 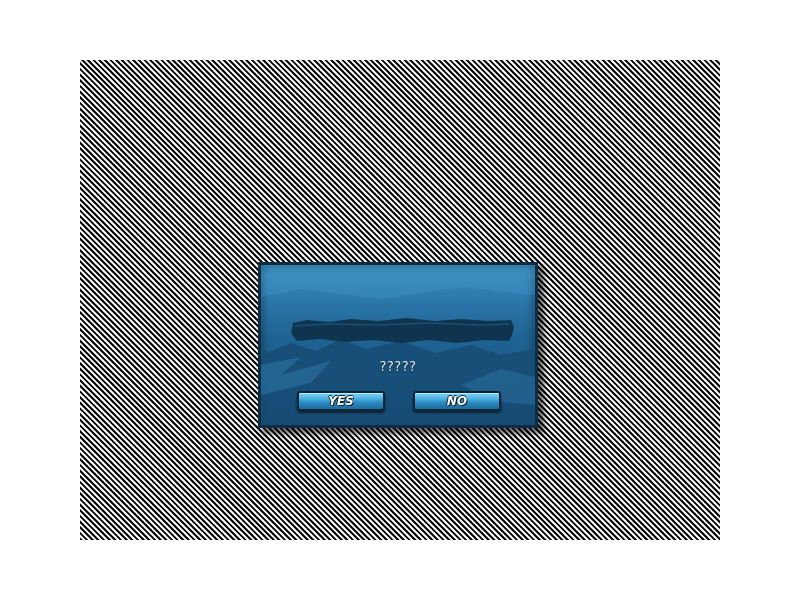 I want to click on top-highlight-shape, so click(x=398, y=282).